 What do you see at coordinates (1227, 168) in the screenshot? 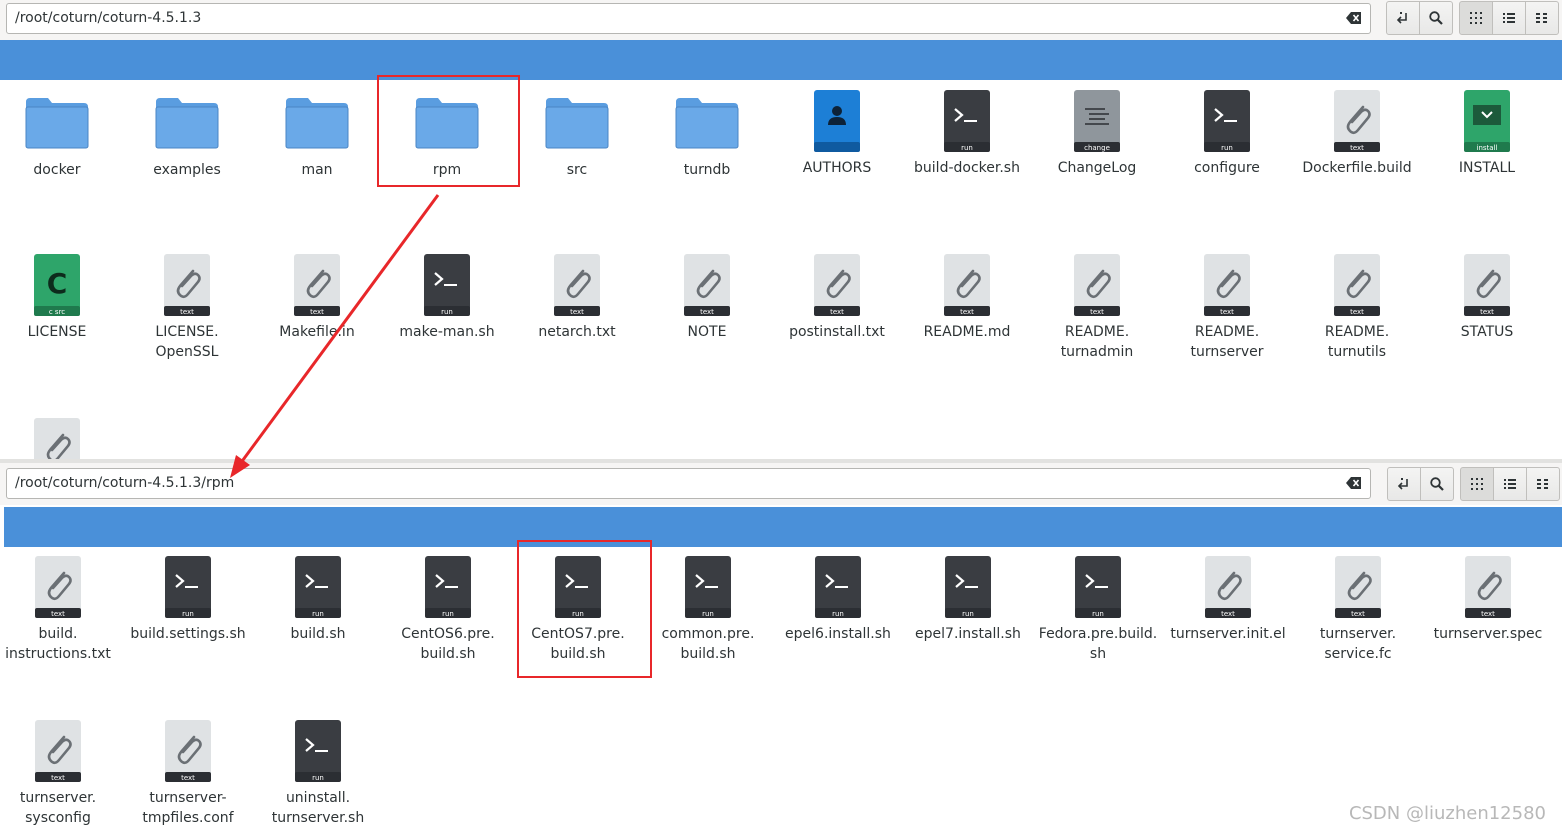
I see `file-name-label: configure` at bounding box center [1227, 168].